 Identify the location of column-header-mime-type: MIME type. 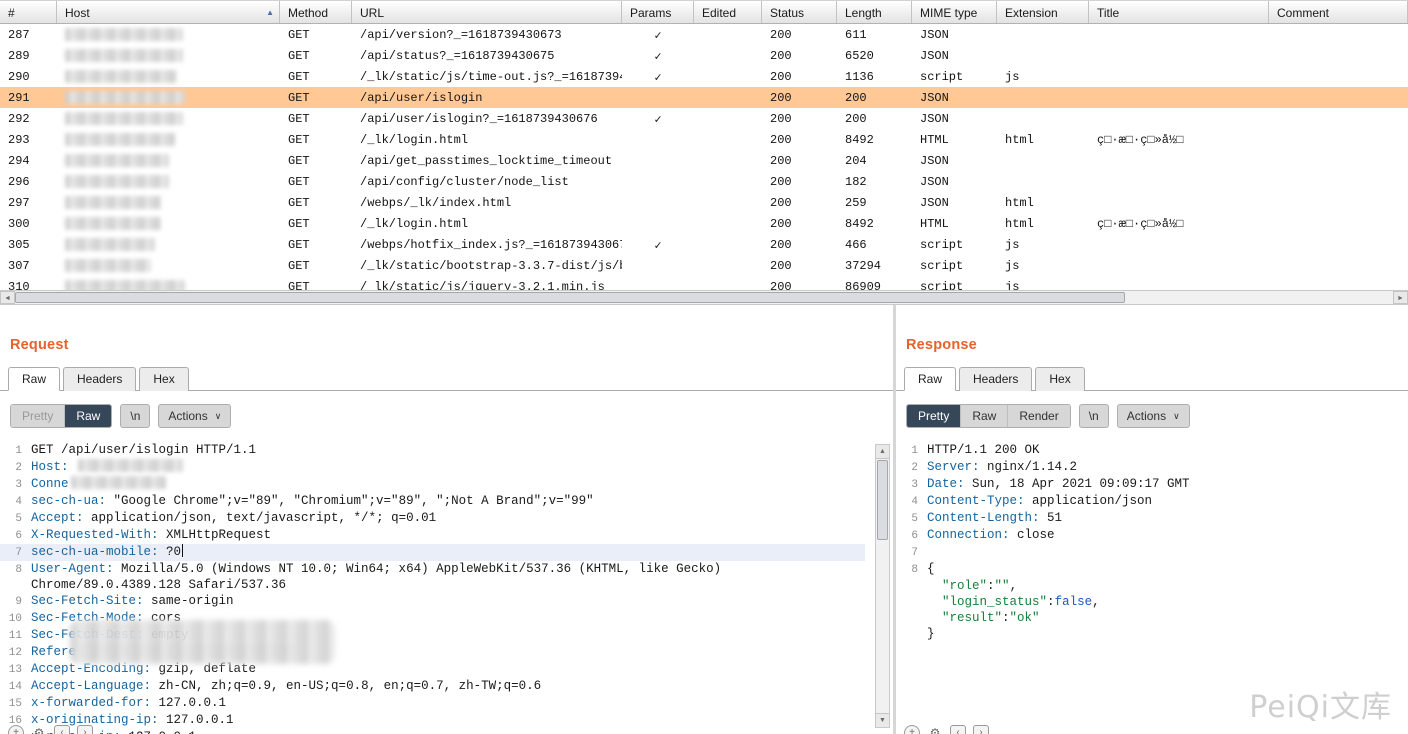
(954, 12).